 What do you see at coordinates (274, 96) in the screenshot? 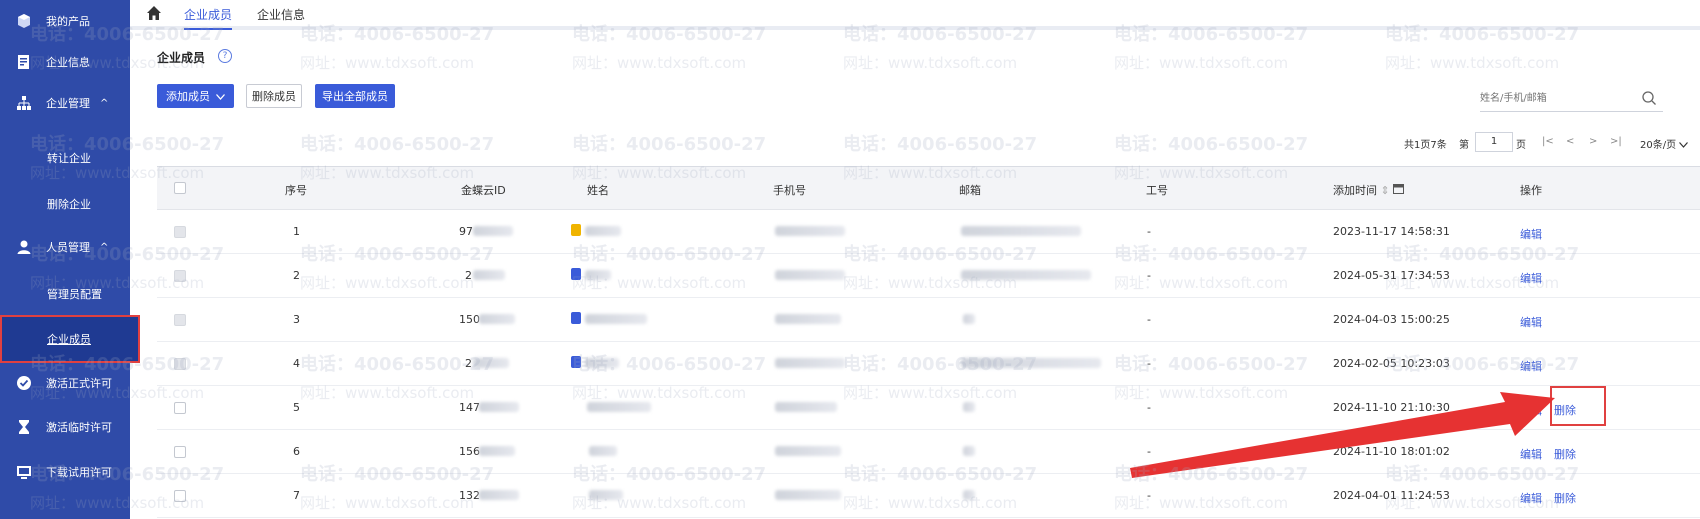
I see `delete-member-button: 删除成员` at bounding box center [274, 96].